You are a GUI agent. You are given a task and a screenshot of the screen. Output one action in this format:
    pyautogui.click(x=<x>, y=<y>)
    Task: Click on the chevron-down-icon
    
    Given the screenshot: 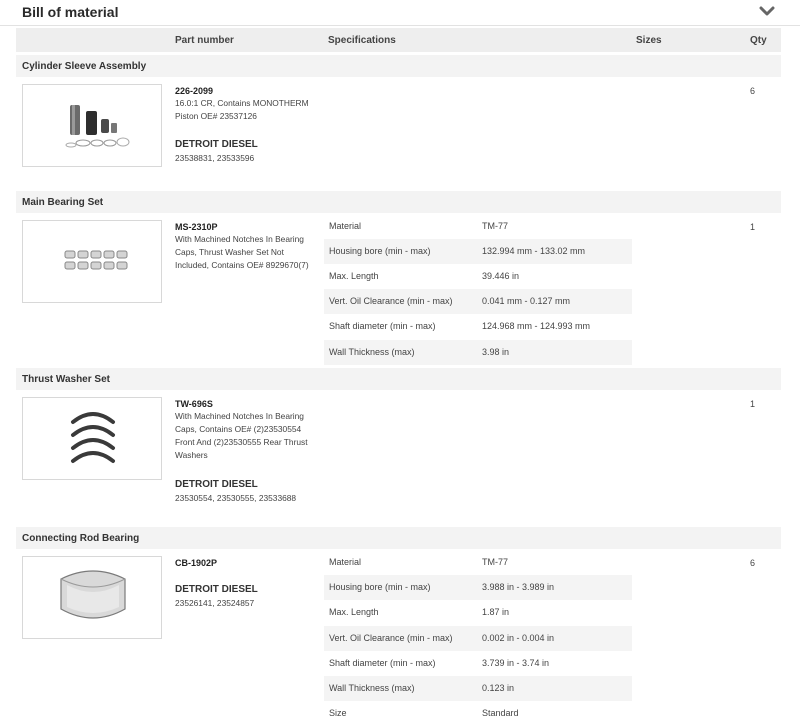 What is the action you would take?
    pyautogui.click(x=767, y=11)
    